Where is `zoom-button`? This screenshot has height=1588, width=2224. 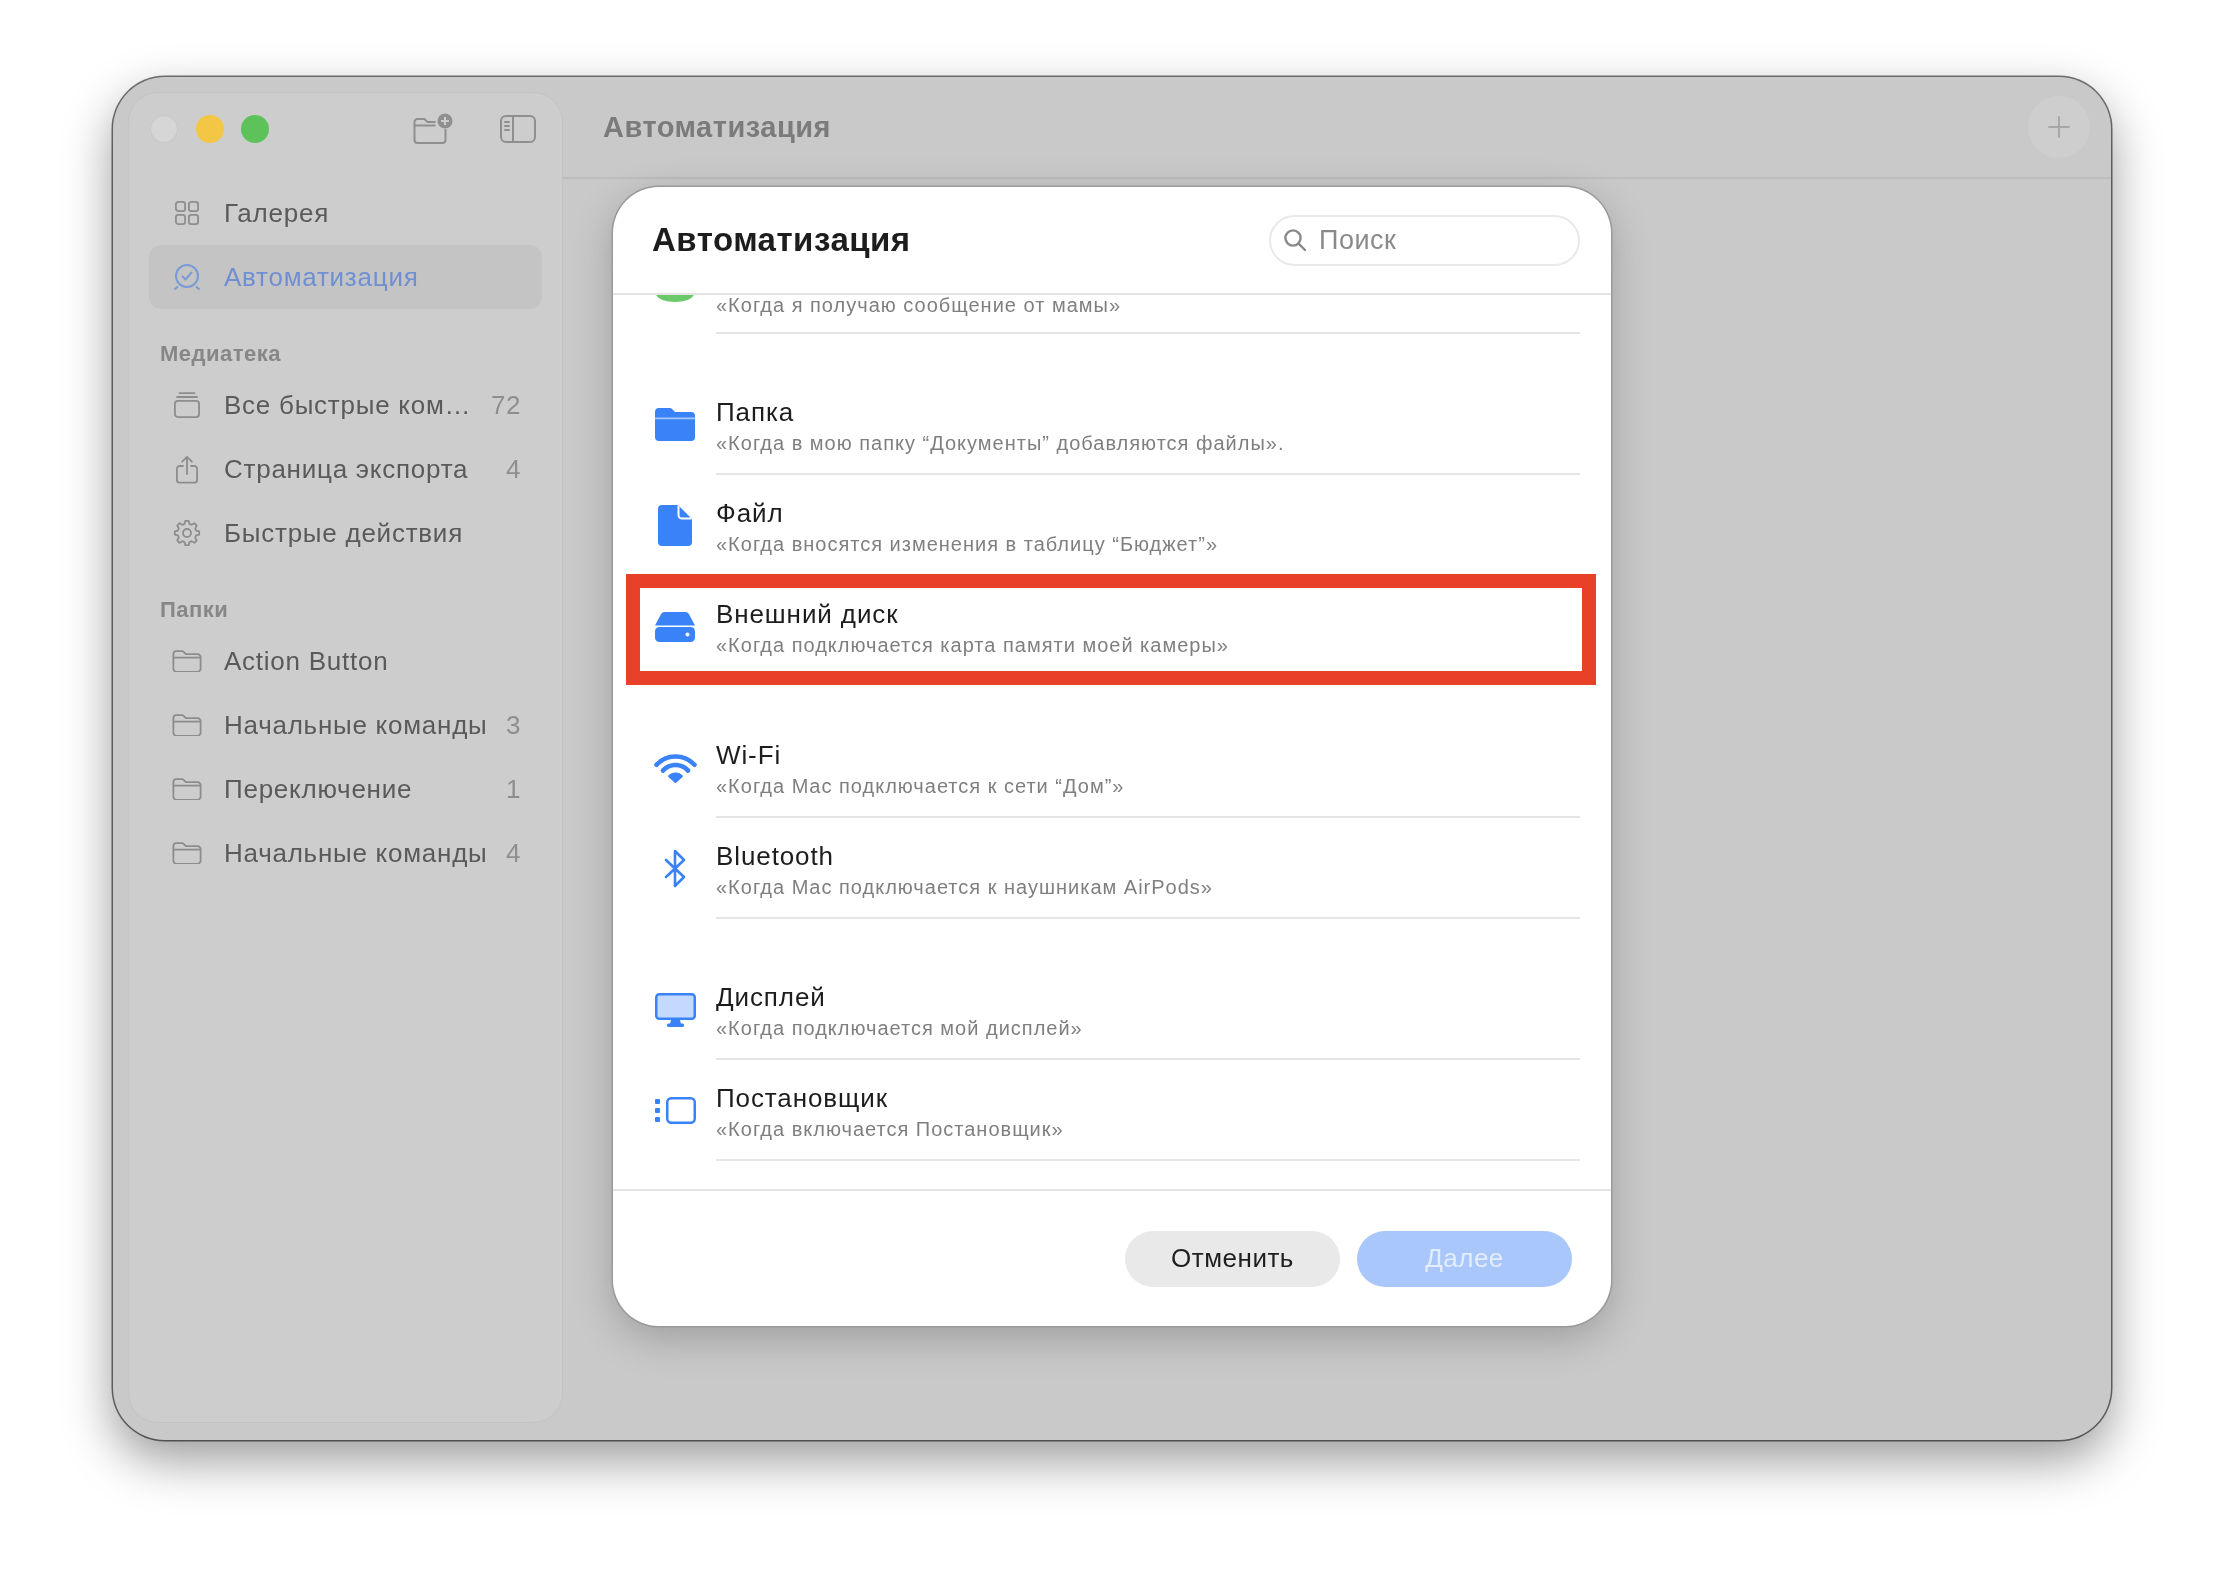 zoom-button is located at coordinates (255, 129).